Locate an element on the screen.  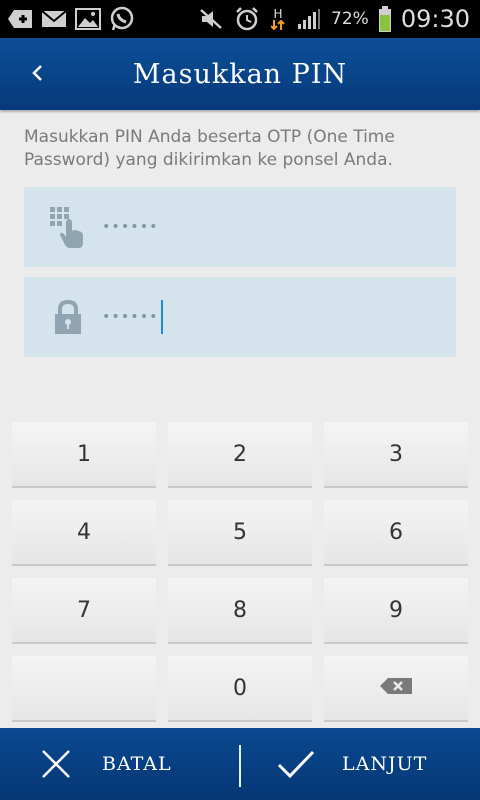
key-2: 2 is located at coordinates (240, 455).